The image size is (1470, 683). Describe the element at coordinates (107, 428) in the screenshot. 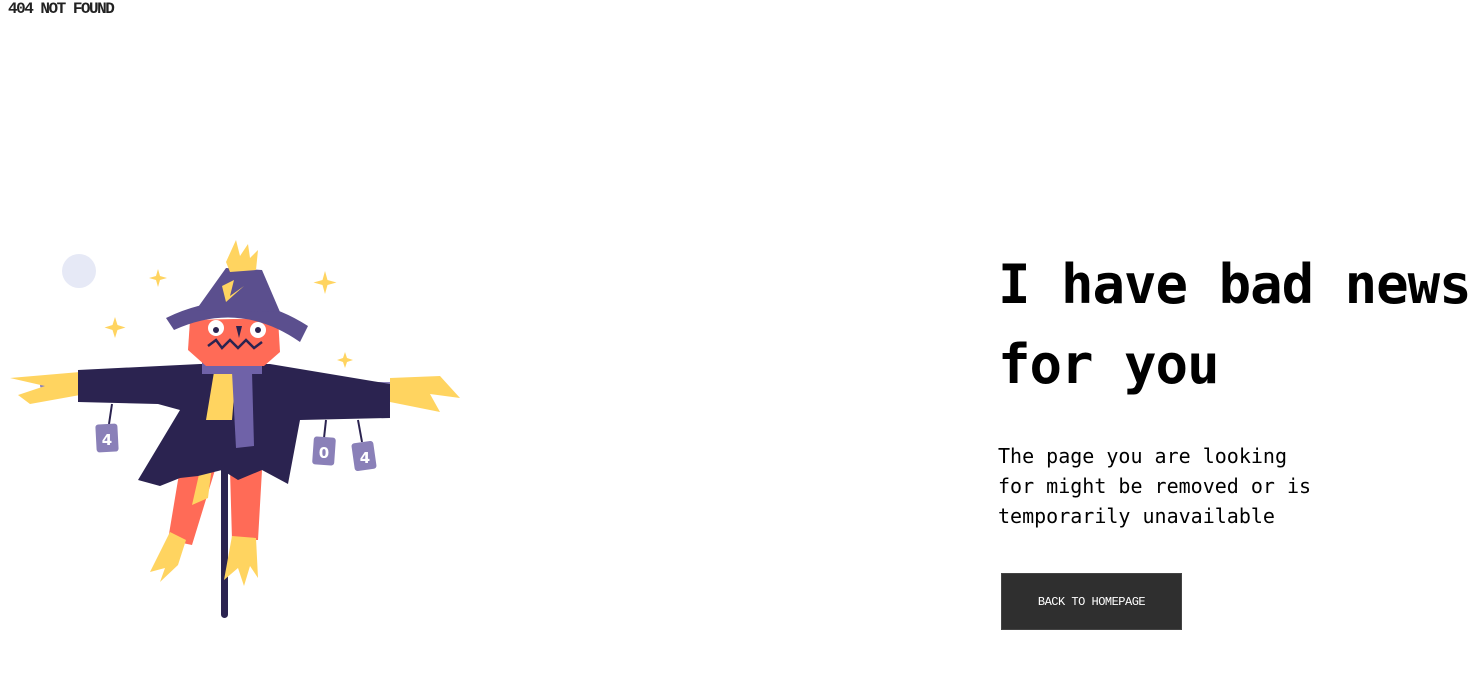

I see `can-left: 4` at that location.